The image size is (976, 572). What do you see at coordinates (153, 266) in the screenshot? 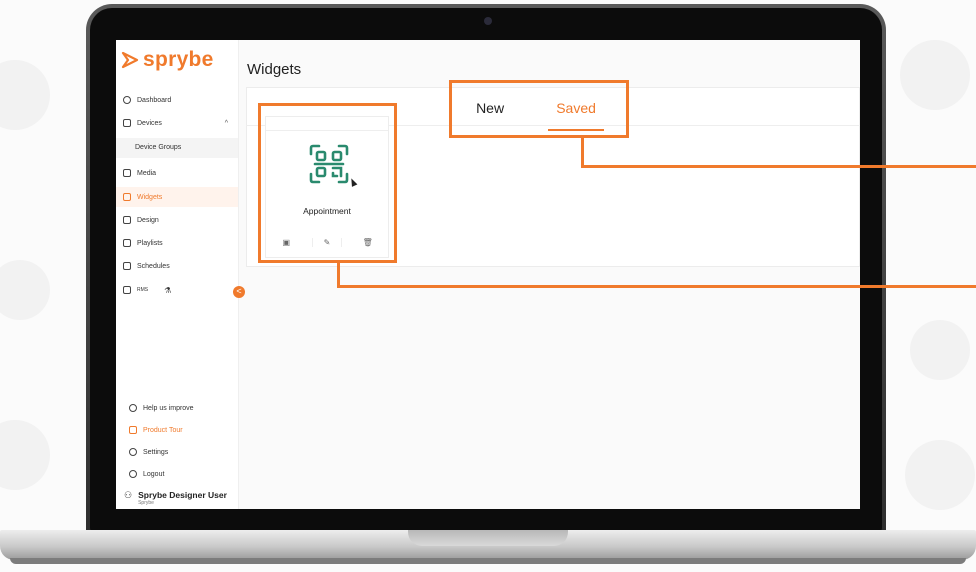
I see `sidebar-item-label: Schedules` at bounding box center [153, 266].